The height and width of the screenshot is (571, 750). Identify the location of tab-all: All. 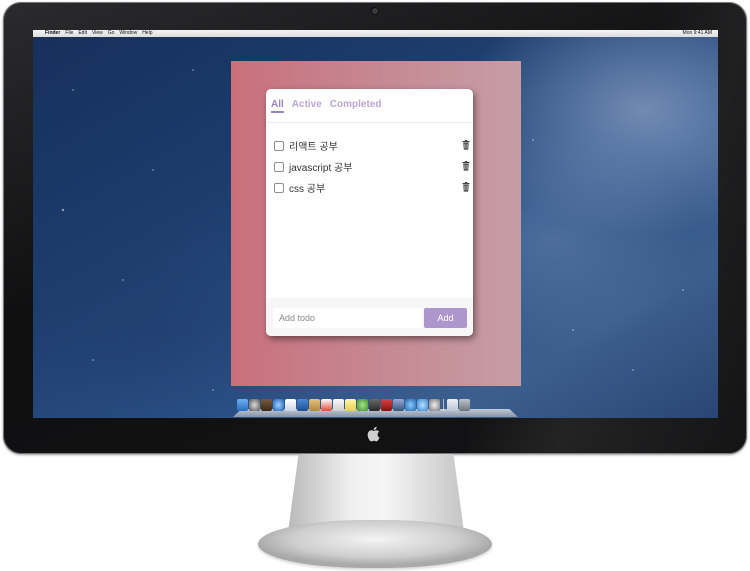
(277, 106).